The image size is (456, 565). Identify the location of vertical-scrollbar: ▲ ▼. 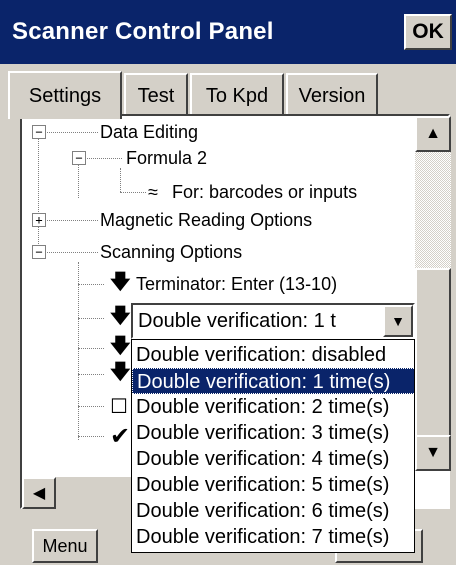
(433, 293).